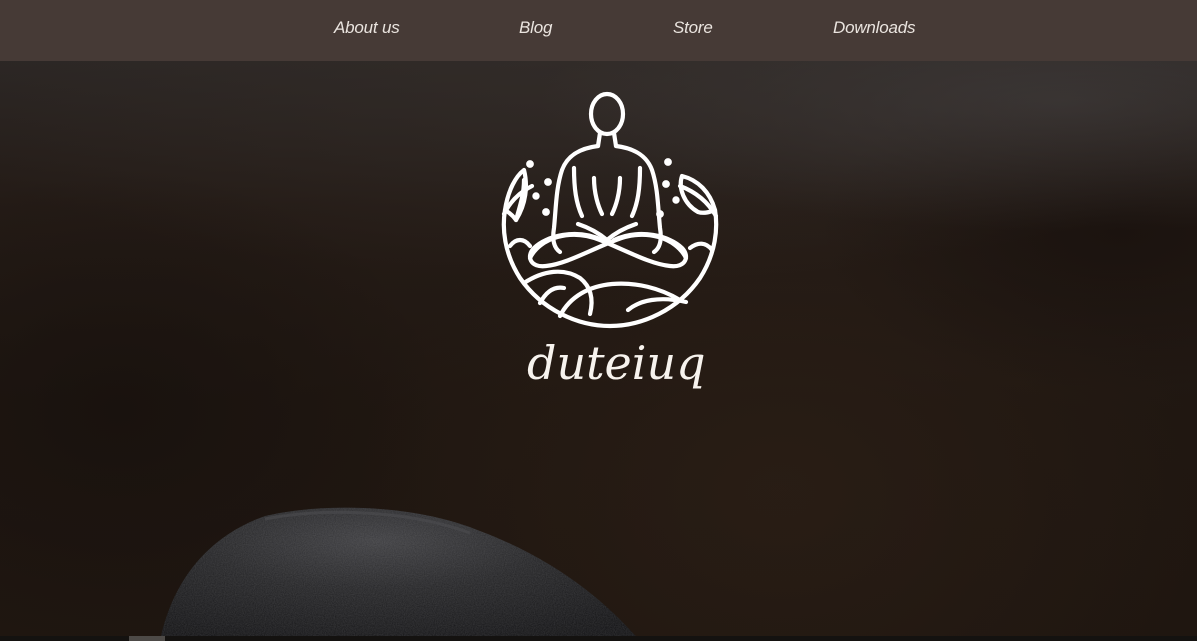 This screenshot has height=641, width=1197. I want to click on brand-name: duteiuq, so click(616, 363).